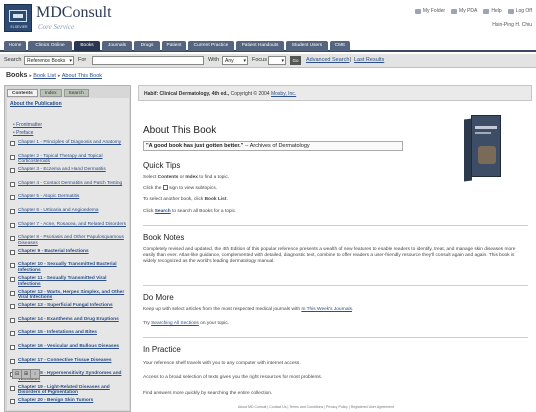  Describe the element at coordinates (17, 374) in the screenshot. I see `collapse-icon: ⊟` at that location.